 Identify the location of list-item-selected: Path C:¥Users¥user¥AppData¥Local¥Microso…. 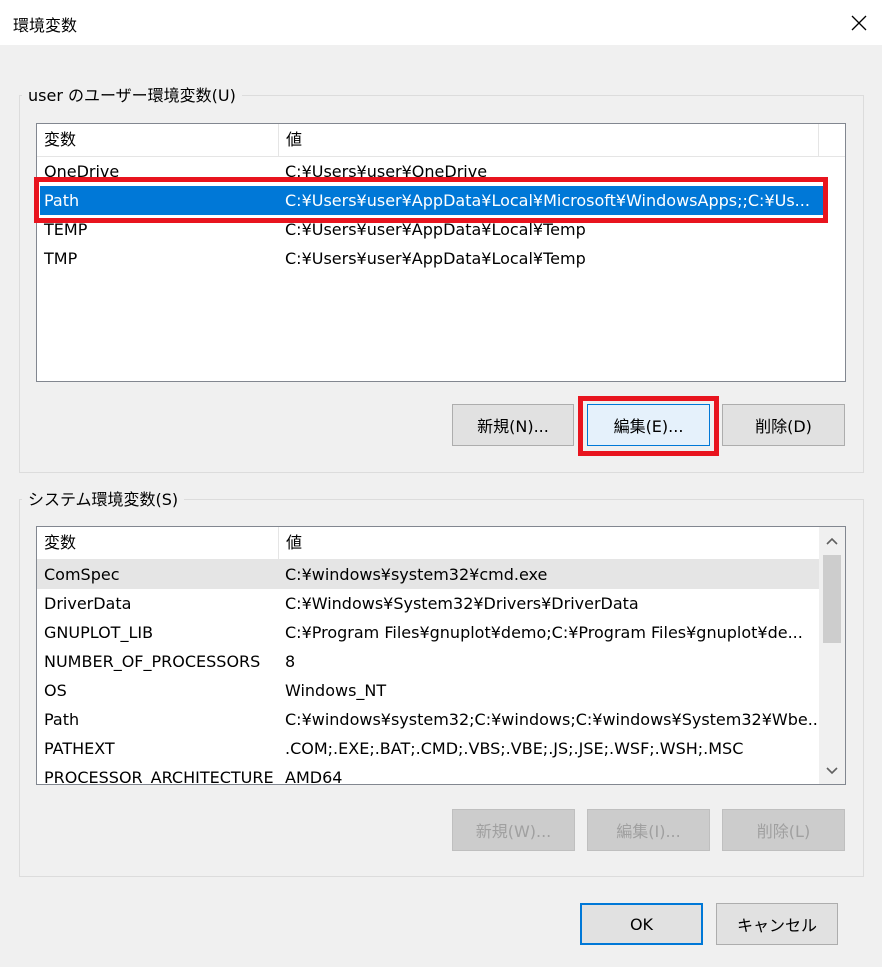
(431, 200).